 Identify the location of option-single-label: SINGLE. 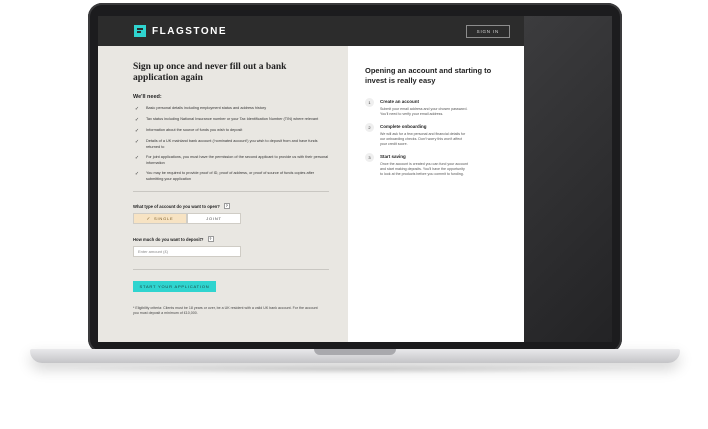
(164, 218).